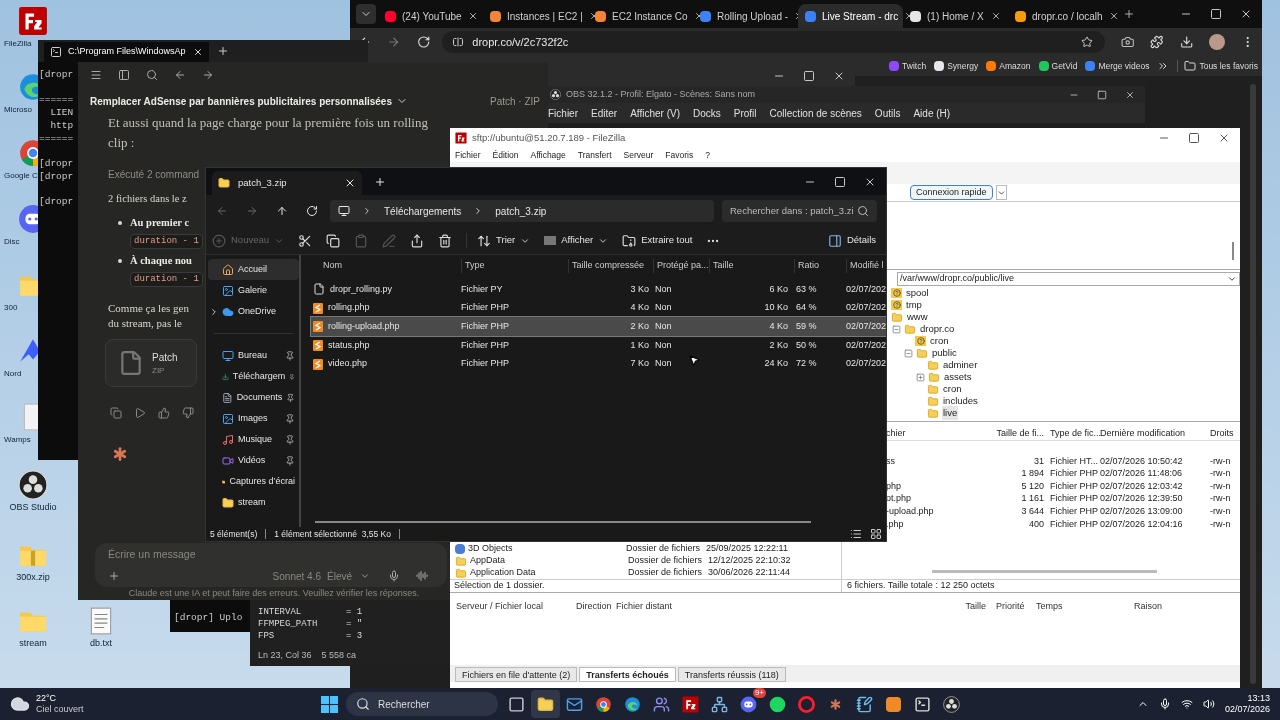 This screenshot has width=1280, height=720. What do you see at coordinates (505, 155) in the screenshot?
I see `menu-item: Édition` at bounding box center [505, 155].